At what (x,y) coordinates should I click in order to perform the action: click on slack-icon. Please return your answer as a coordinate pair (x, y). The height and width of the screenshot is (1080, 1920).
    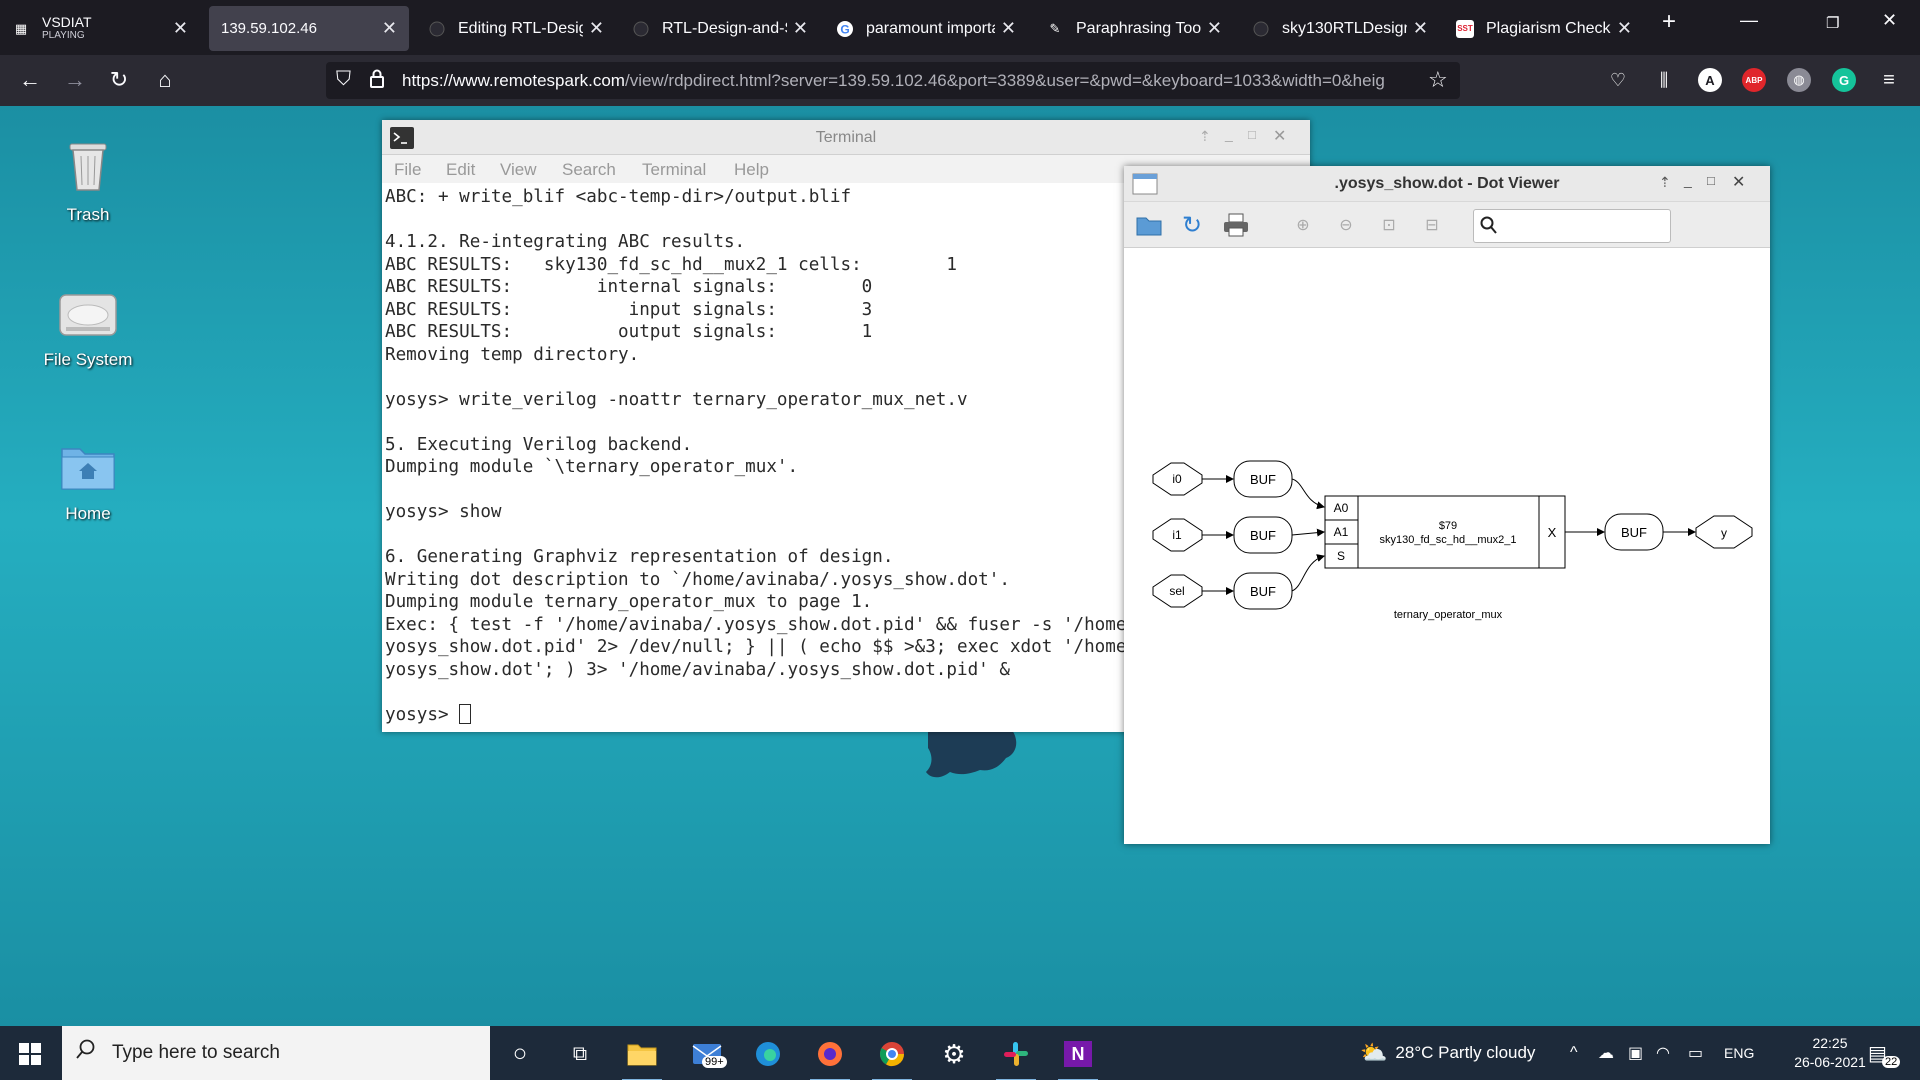
    Looking at the image, I should click on (1016, 1057).